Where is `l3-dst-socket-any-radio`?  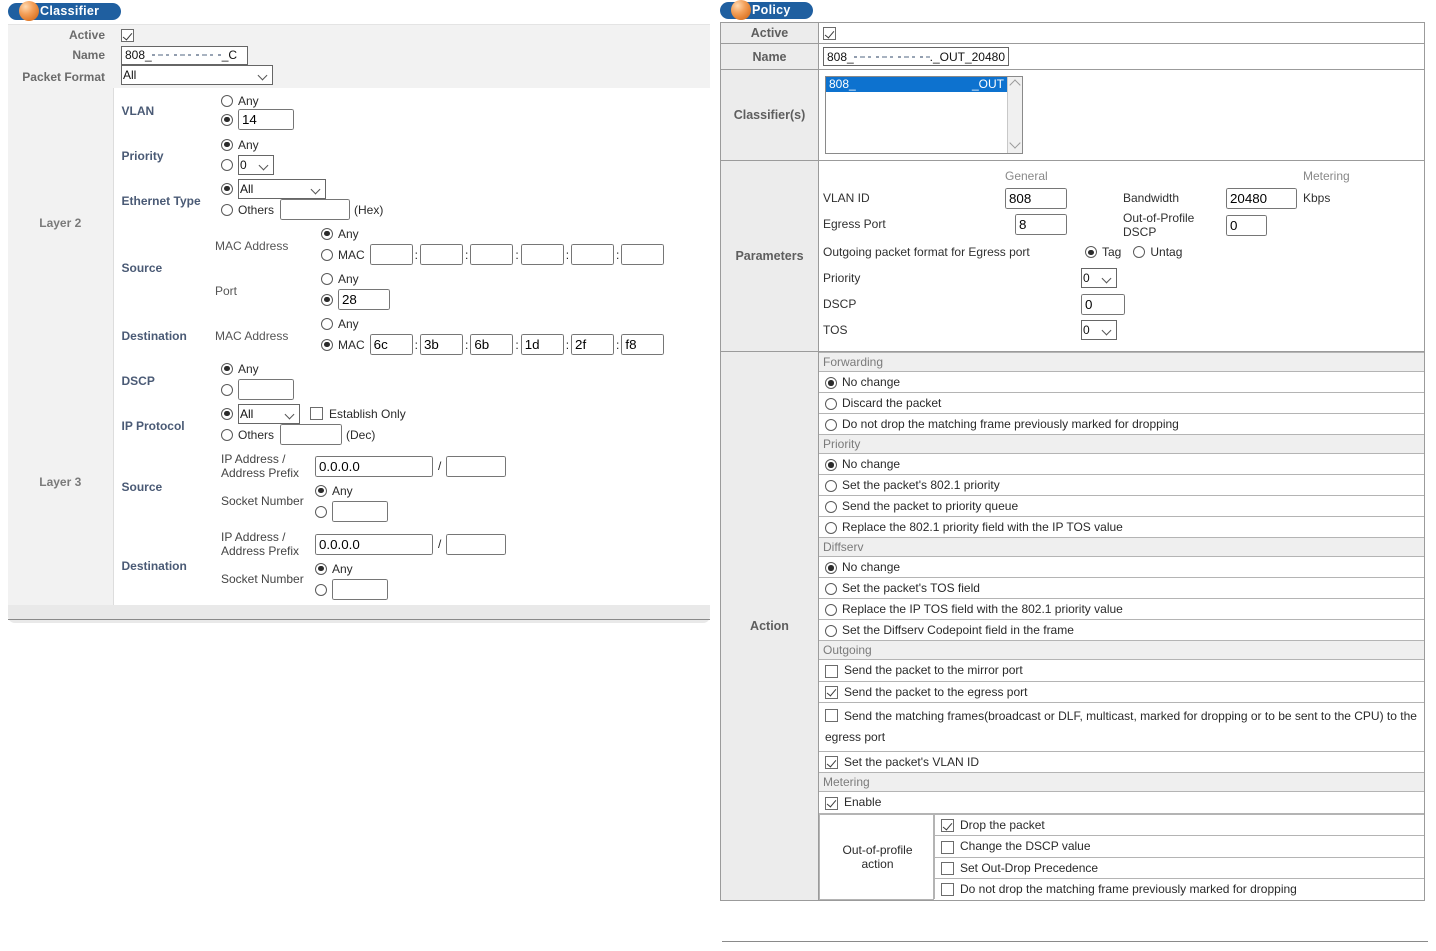 l3-dst-socket-any-radio is located at coordinates (321, 568).